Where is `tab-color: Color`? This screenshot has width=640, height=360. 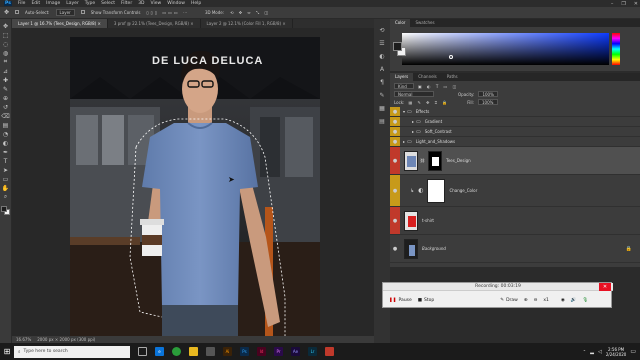
tab-color: Color is located at coordinates (400, 23).